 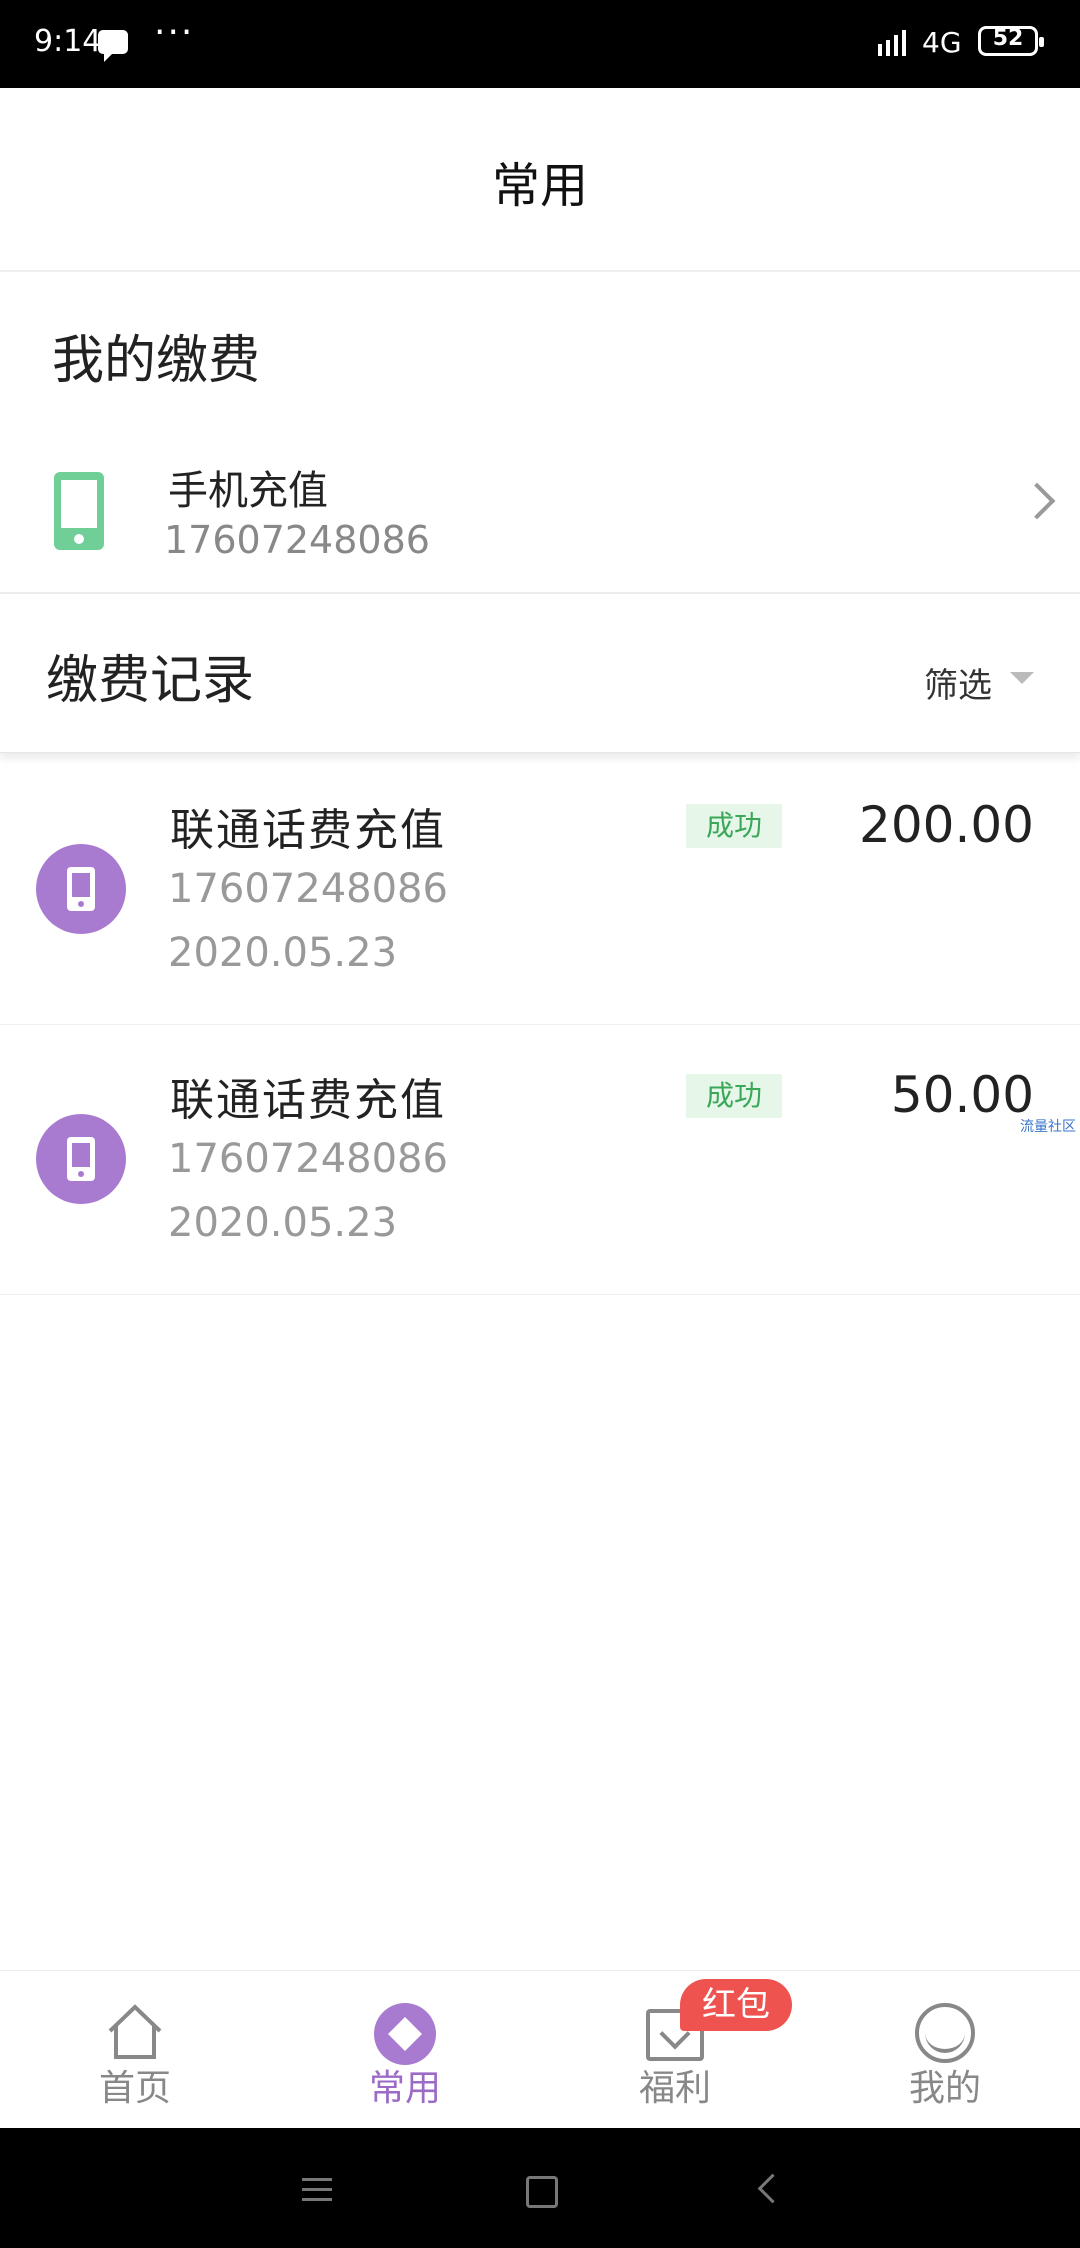 What do you see at coordinates (248, 491) in the screenshot?
I see `mobile-recharge-label: 手机充值` at bounding box center [248, 491].